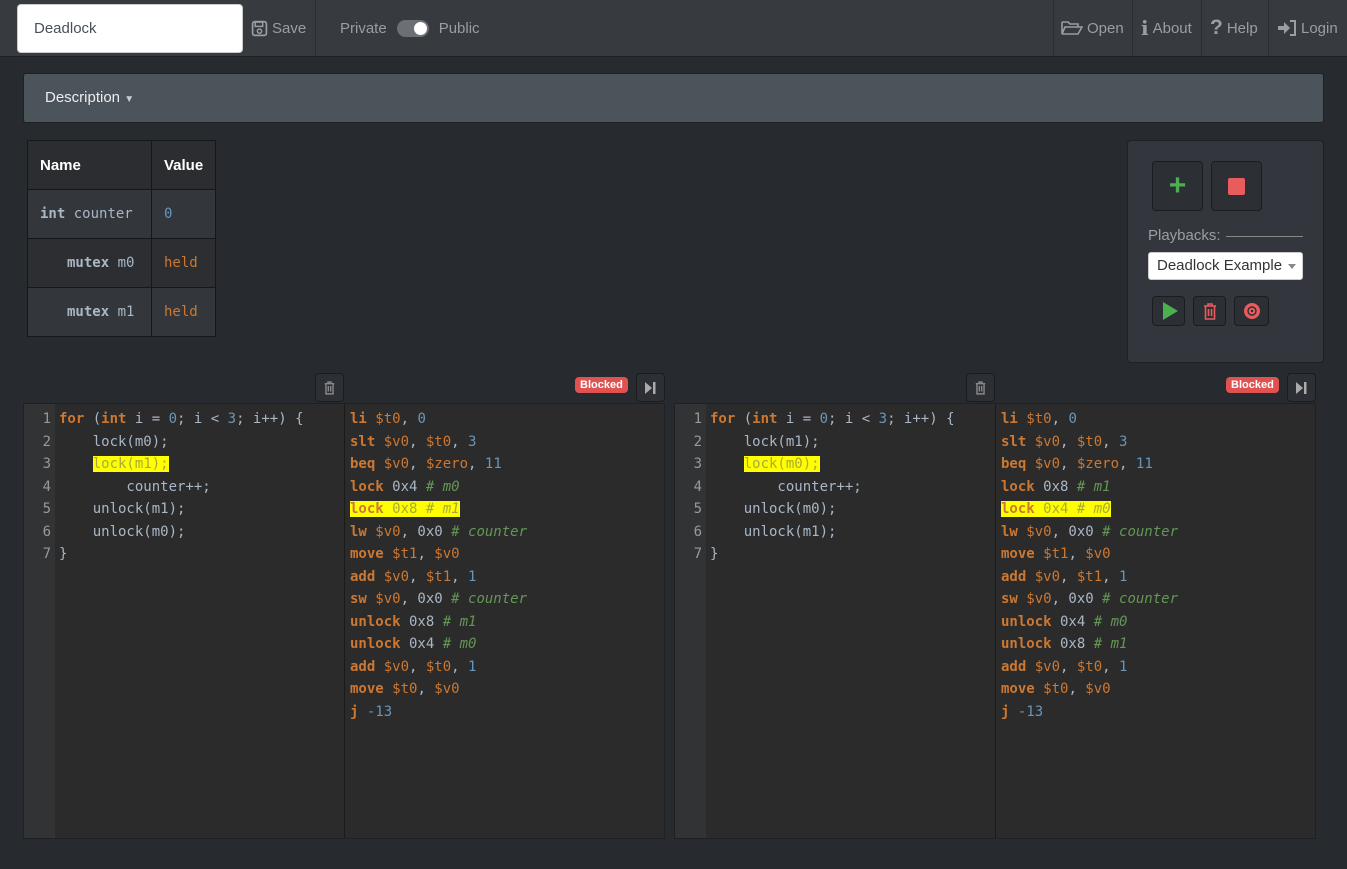  Describe the element at coordinates (1051, 554) in the screenshot. I see `code-token: $t1` at that location.